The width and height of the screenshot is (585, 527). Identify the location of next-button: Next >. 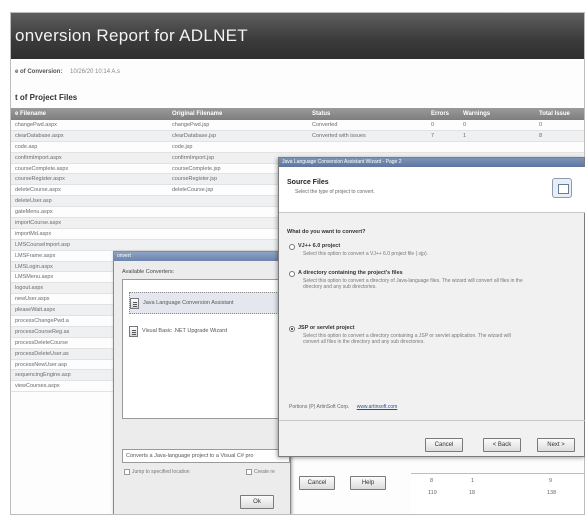
(556, 445).